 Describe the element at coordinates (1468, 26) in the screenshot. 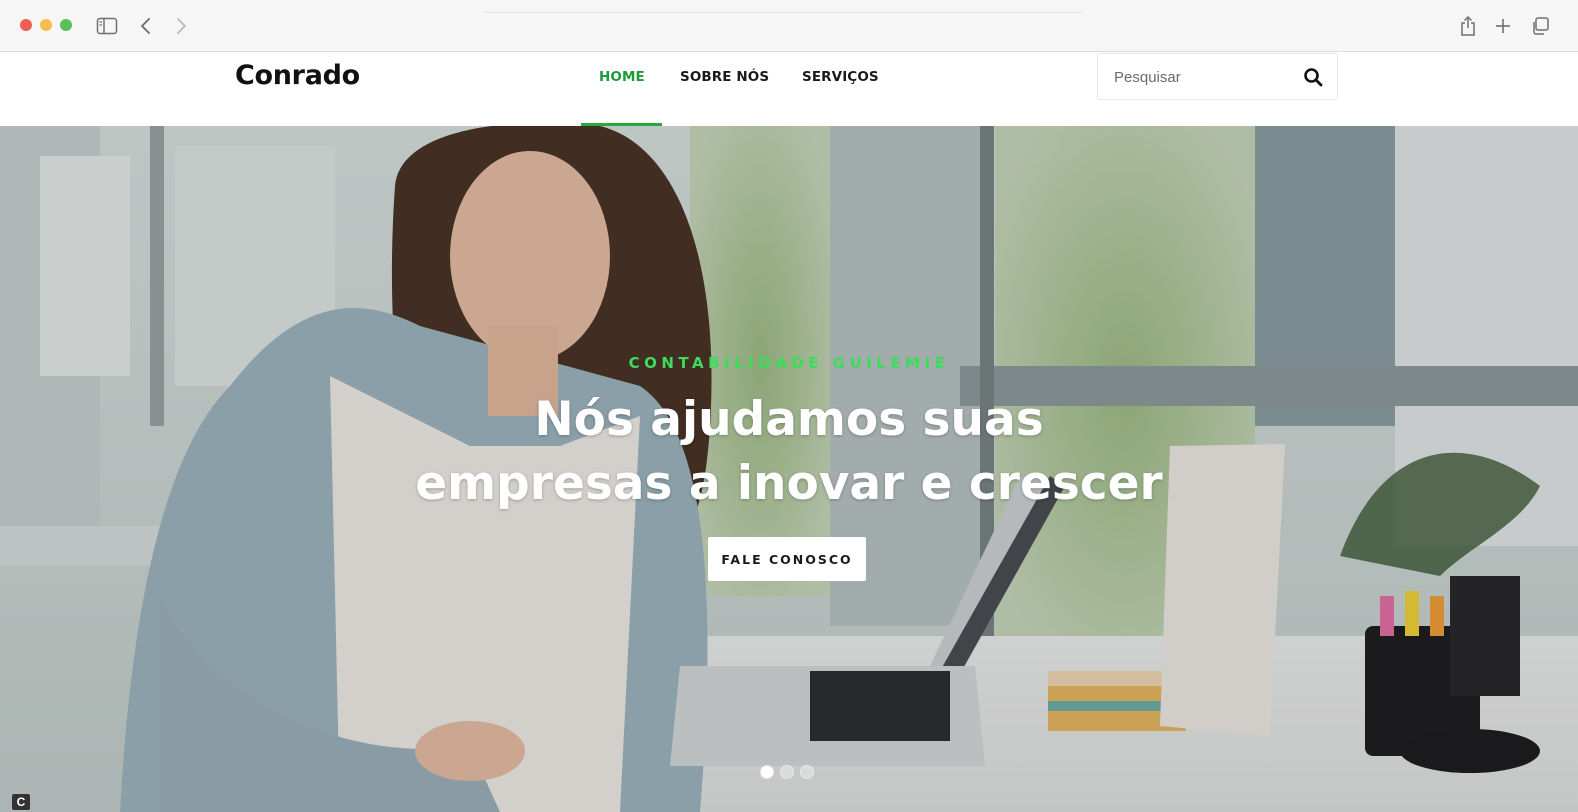

I see `share-icon` at that location.